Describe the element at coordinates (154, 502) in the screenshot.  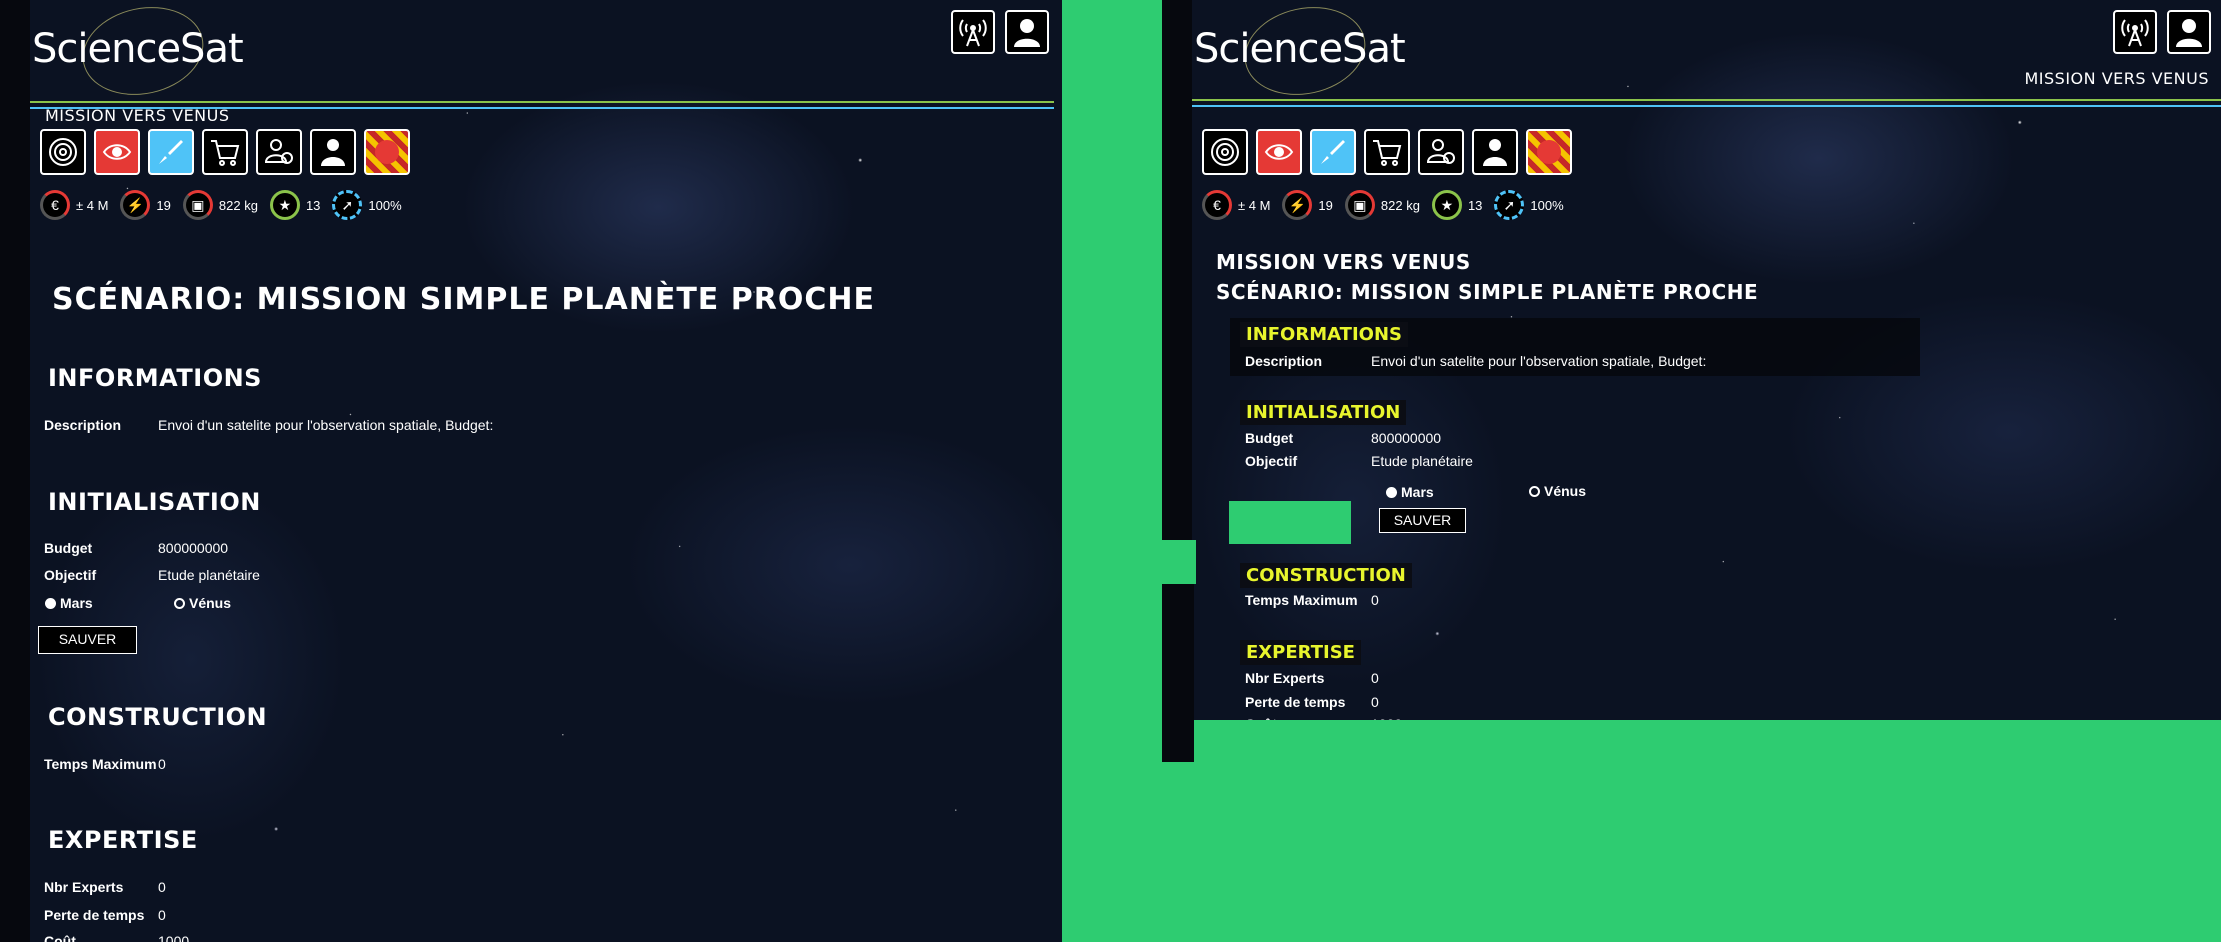
I see `initialisation-heading: INITIALISATION` at that location.